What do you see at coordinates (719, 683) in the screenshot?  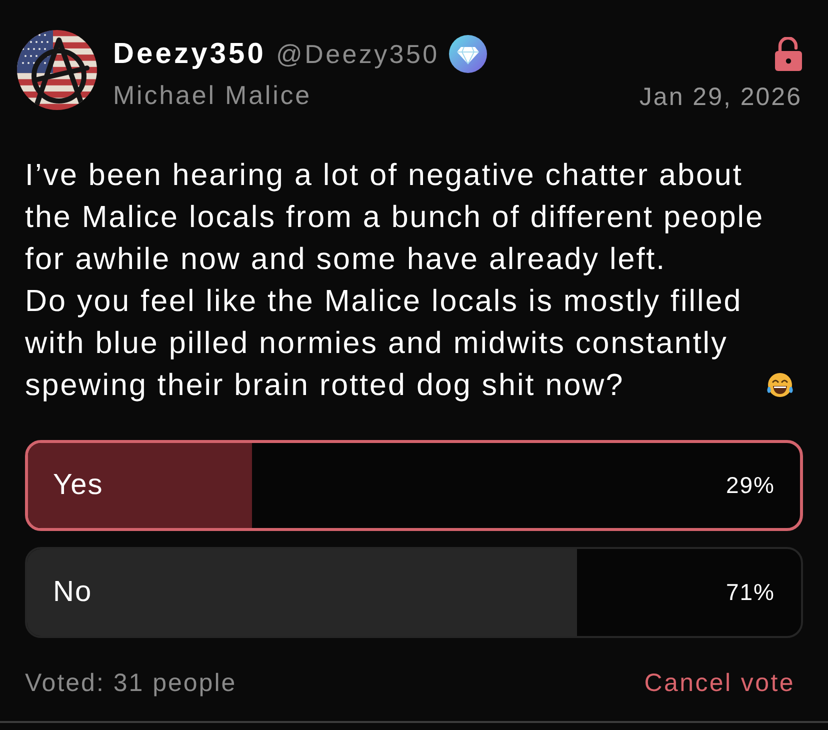 I see `cancel-vote-link: Cancel vote` at bounding box center [719, 683].